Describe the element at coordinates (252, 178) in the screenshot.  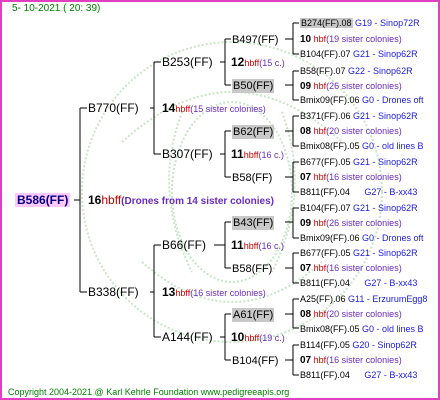
I see `gen3-3: B58(FF)` at that location.